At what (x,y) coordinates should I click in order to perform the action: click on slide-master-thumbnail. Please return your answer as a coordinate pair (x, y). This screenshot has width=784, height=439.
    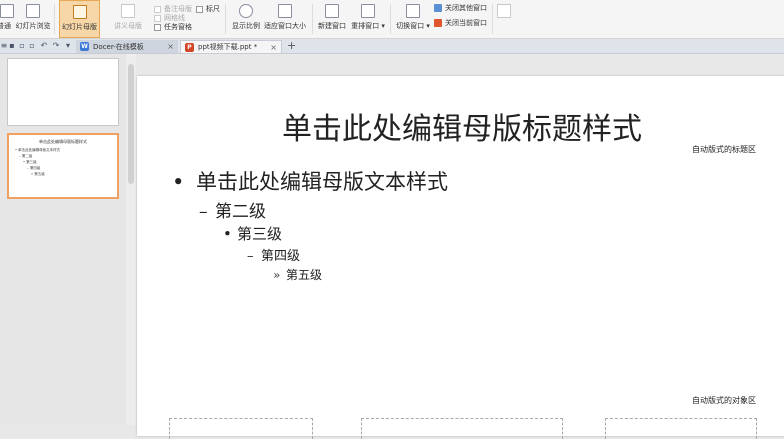
    Looking at the image, I should click on (63, 92).